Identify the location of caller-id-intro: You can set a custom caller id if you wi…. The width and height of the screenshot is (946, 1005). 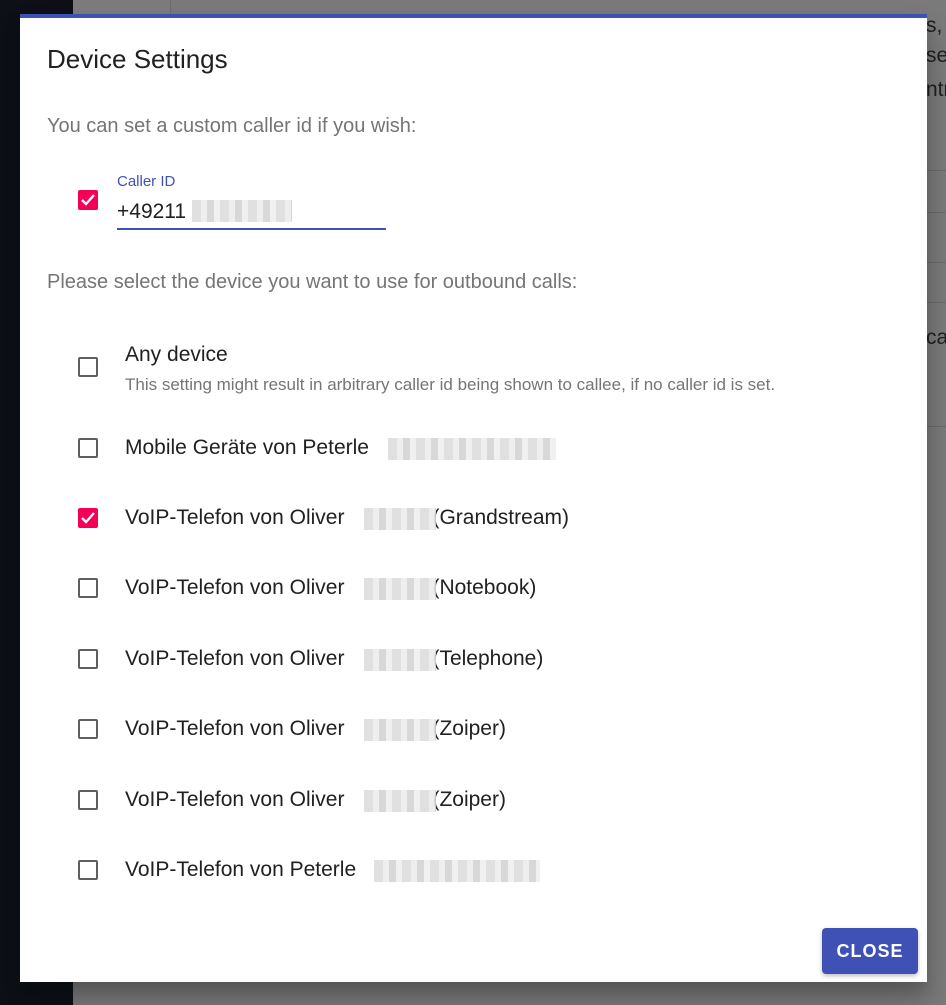
(232, 126).